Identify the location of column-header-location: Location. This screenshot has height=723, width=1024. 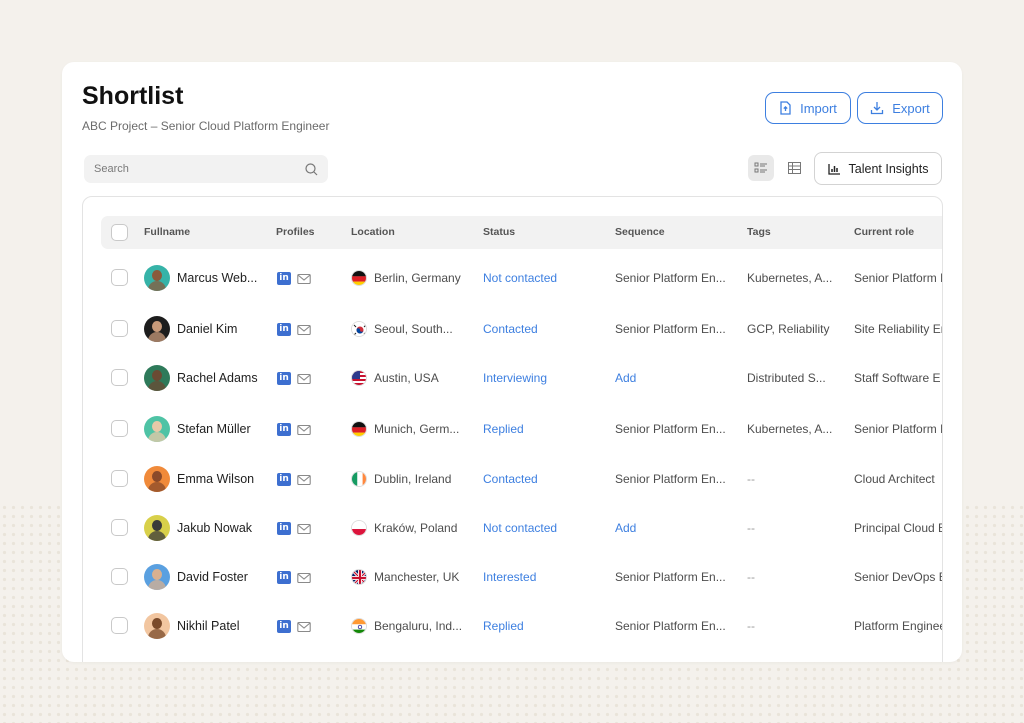
(373, 232).